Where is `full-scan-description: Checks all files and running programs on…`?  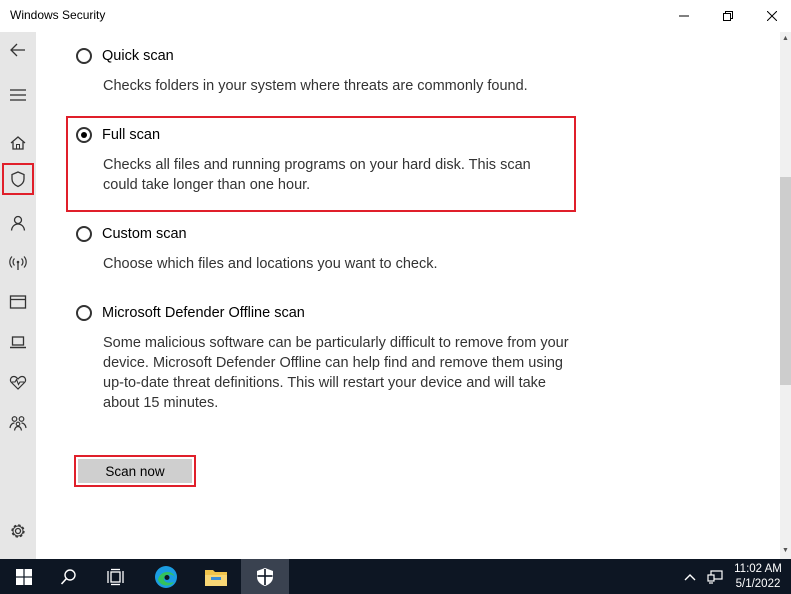 full-scan-description: Checks all files and running programs on… is located at coordinates (317, 175).